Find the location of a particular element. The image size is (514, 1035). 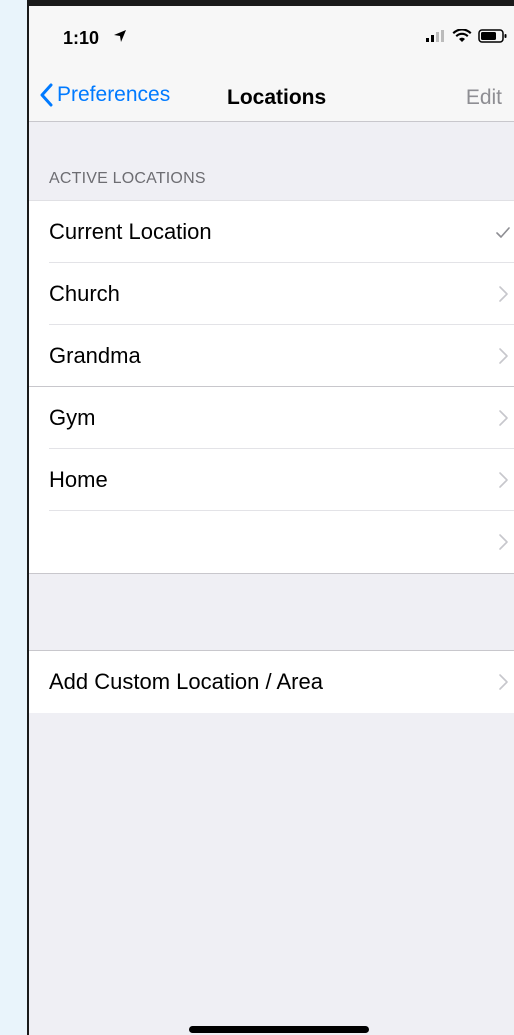

device-bezel-left is located at coordinates (14, 517).